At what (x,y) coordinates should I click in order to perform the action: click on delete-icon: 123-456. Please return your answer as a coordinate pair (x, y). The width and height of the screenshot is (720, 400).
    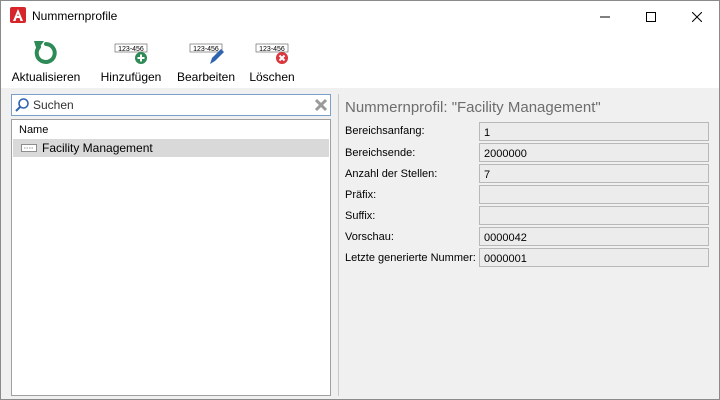
    Looking at the image, I should click on (272, 53).